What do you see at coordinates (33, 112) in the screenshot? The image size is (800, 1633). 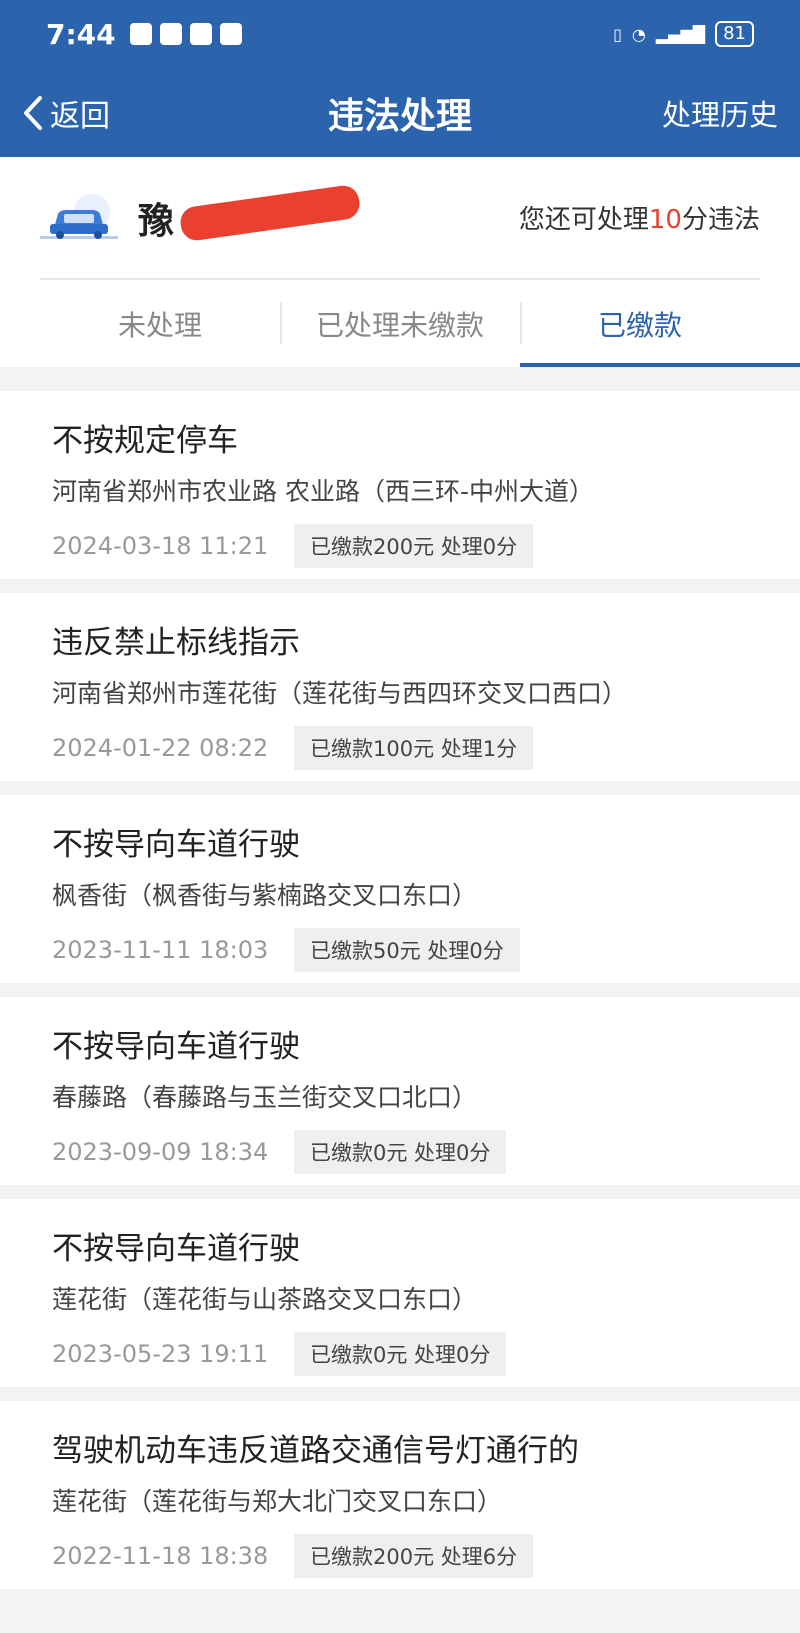 I see `chevron-left-icon` at bounding box center [33, 112].